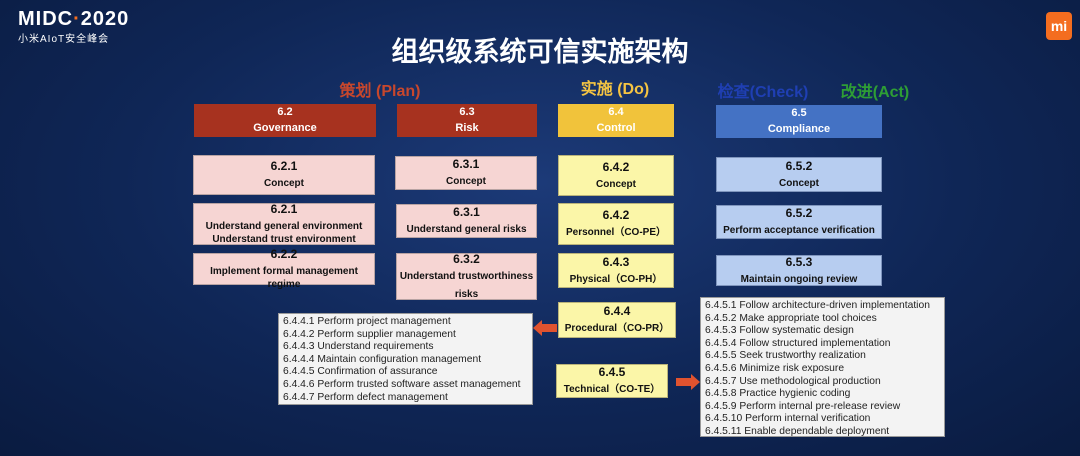 Image resolution: width=1080 pixels, height=456 pixels. Describe the element at coordinates (799, 279) in the screenshot. I see `item-text: Maintain ongoing review` at that location.